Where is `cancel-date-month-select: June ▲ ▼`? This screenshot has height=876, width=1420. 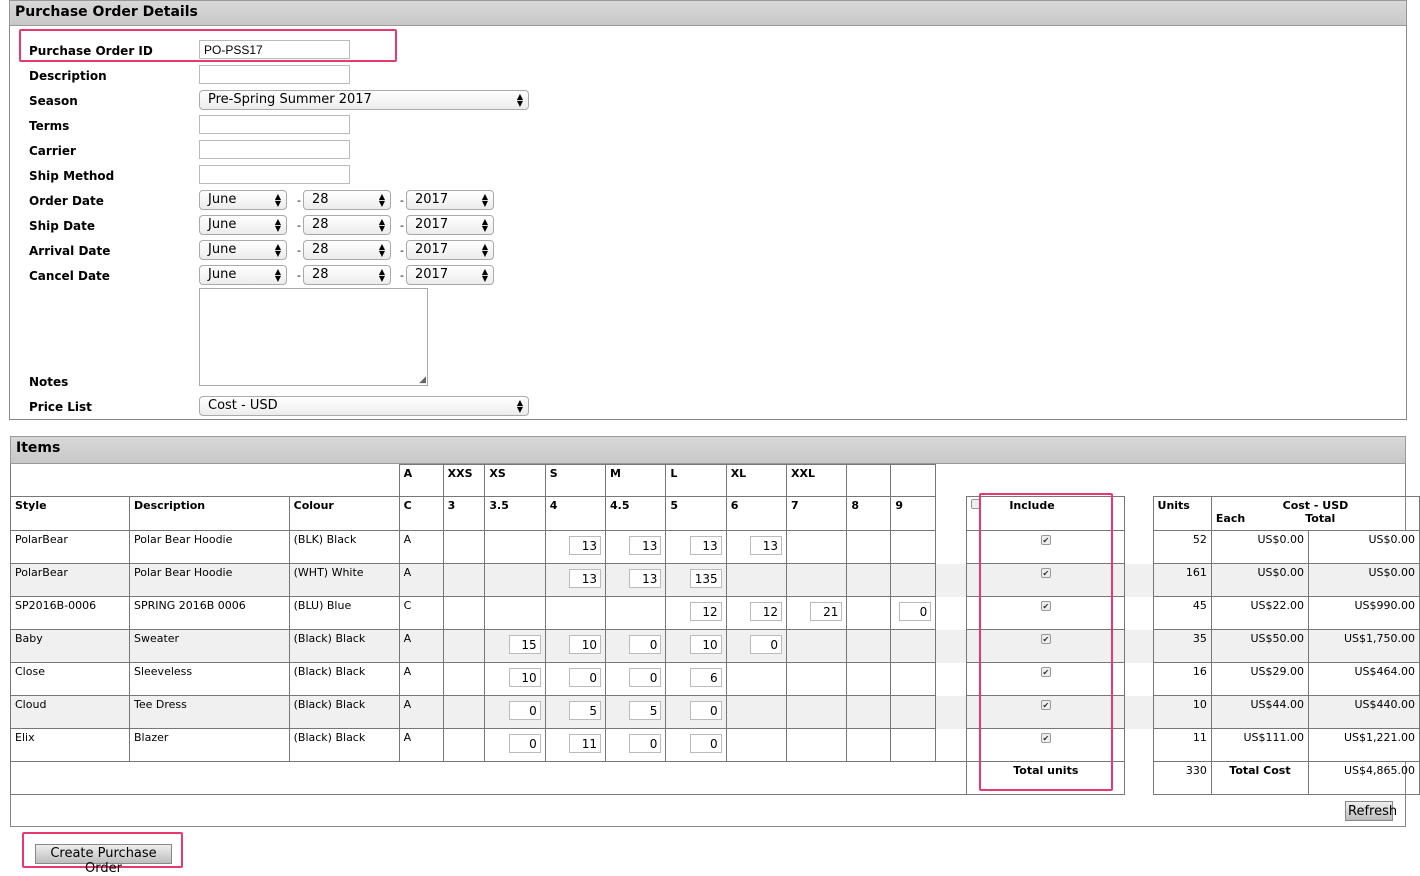
cancel-date-month-select: June ▲ ▼ is located at coordinates (243, 275).